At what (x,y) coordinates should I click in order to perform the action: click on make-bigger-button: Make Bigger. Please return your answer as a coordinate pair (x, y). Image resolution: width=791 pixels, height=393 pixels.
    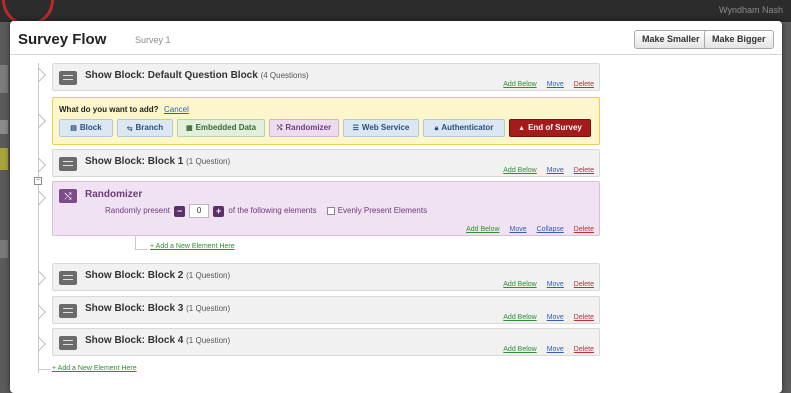
    Looking at the image, I should click on (739, 39).